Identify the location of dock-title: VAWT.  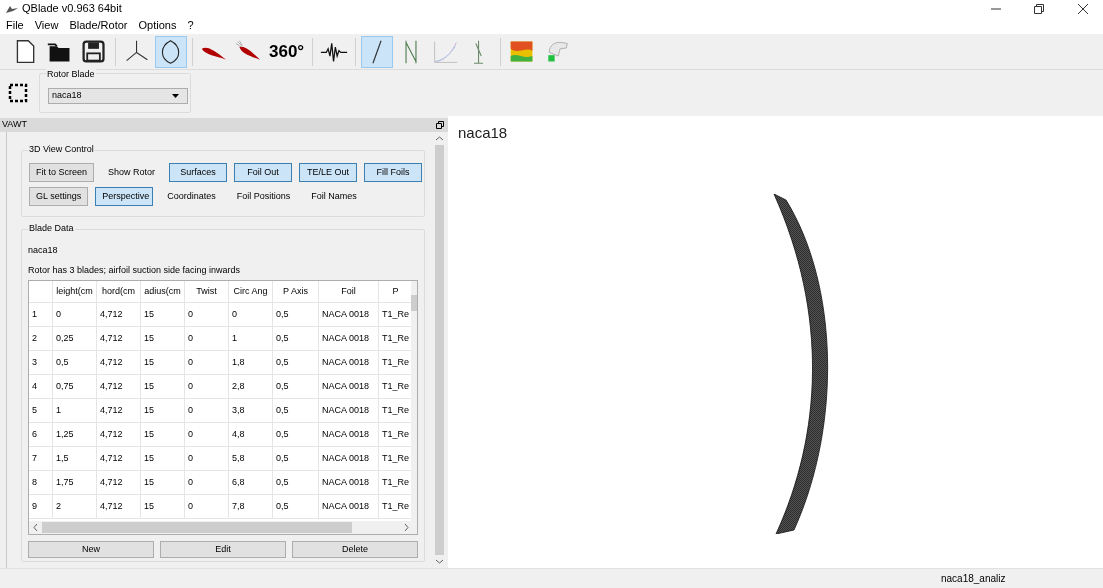
(14, 125).